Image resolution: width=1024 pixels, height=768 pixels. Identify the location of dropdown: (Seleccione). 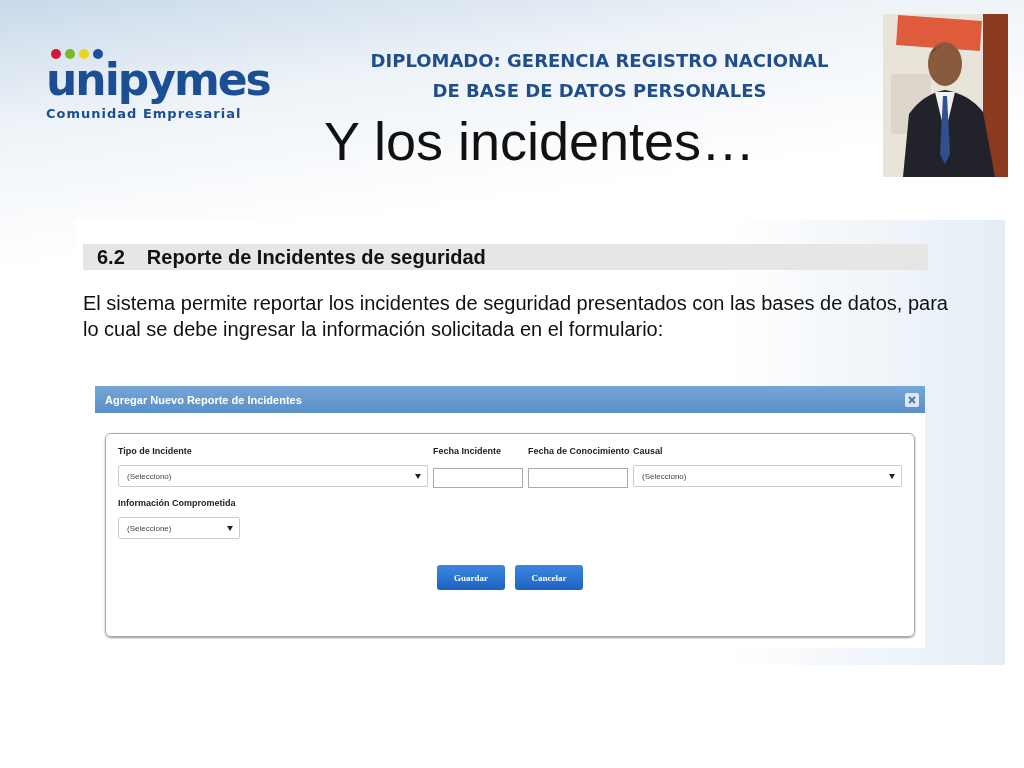
(179, 528).